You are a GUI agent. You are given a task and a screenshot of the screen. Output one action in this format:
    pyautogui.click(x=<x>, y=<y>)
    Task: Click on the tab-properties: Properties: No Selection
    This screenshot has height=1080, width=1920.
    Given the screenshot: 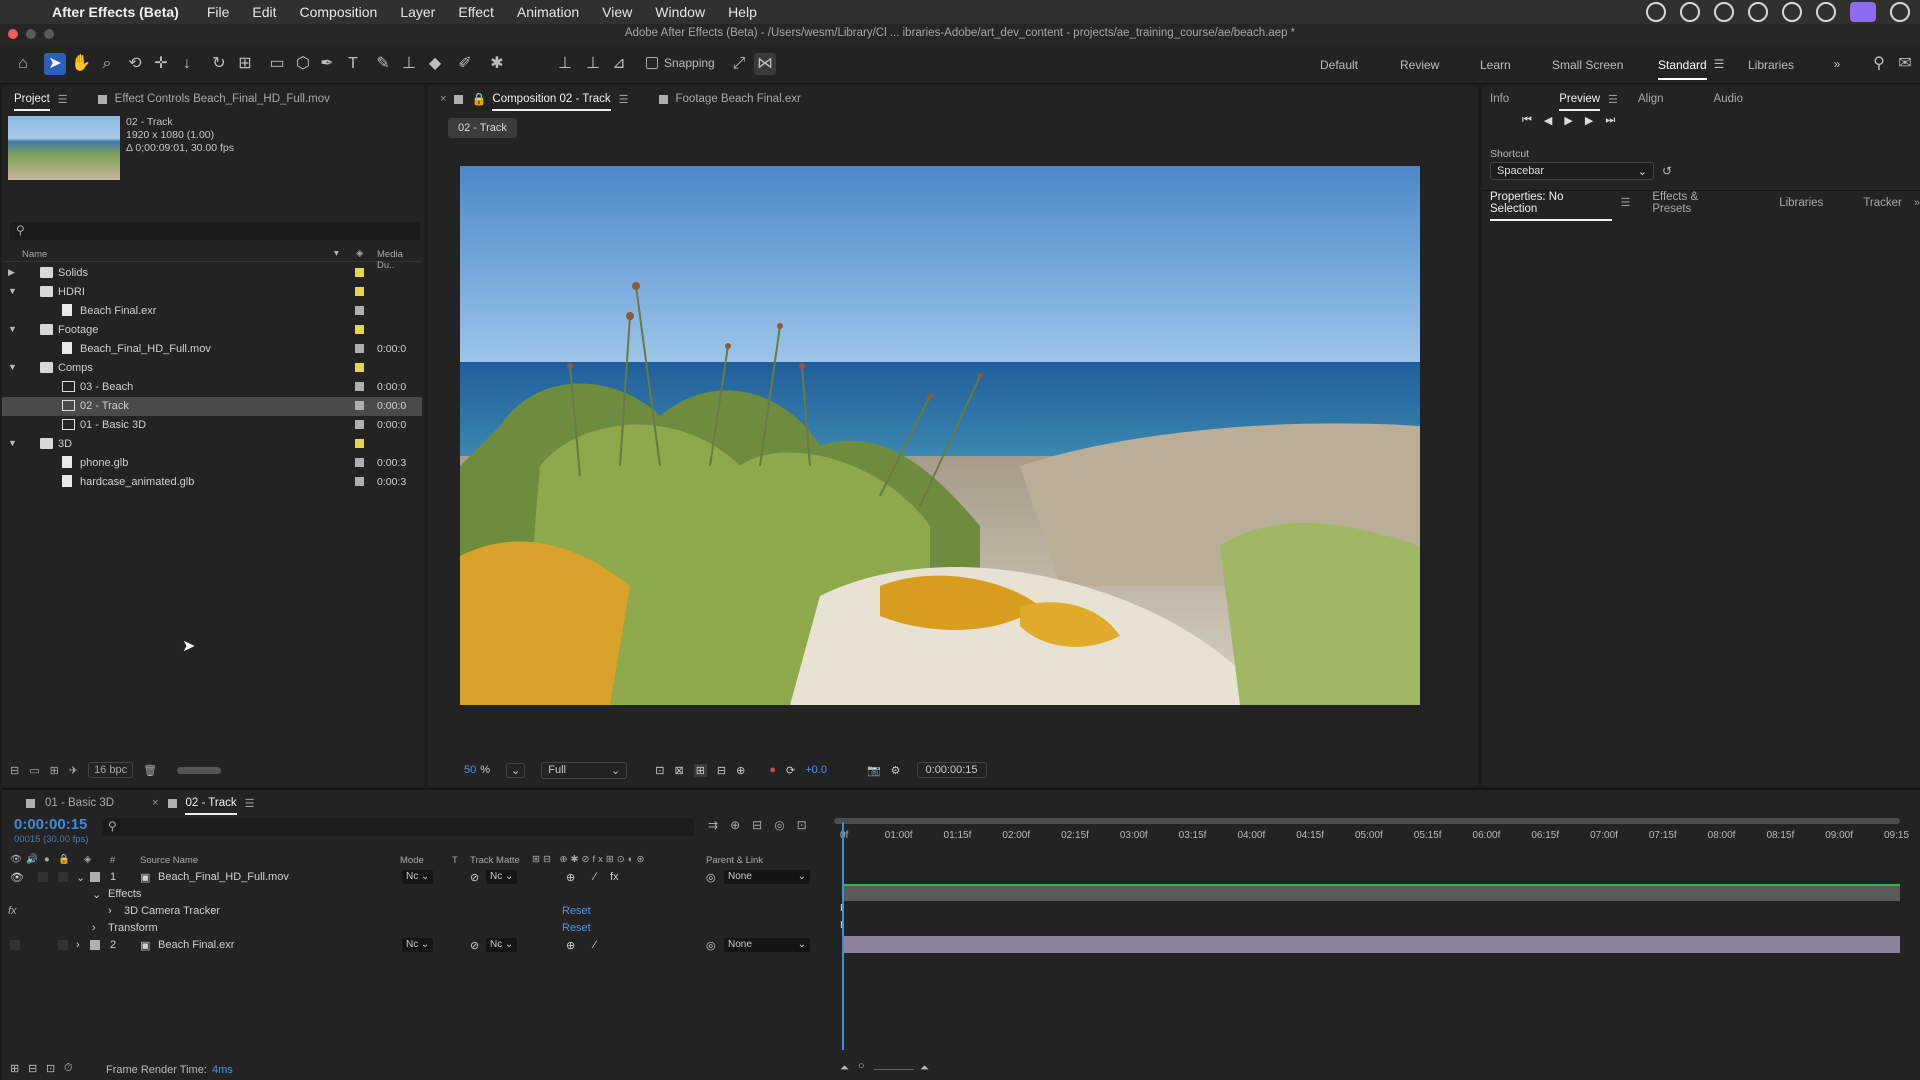 What is the action you would take?
    pyautogui.click(x=1551, y=206)
    